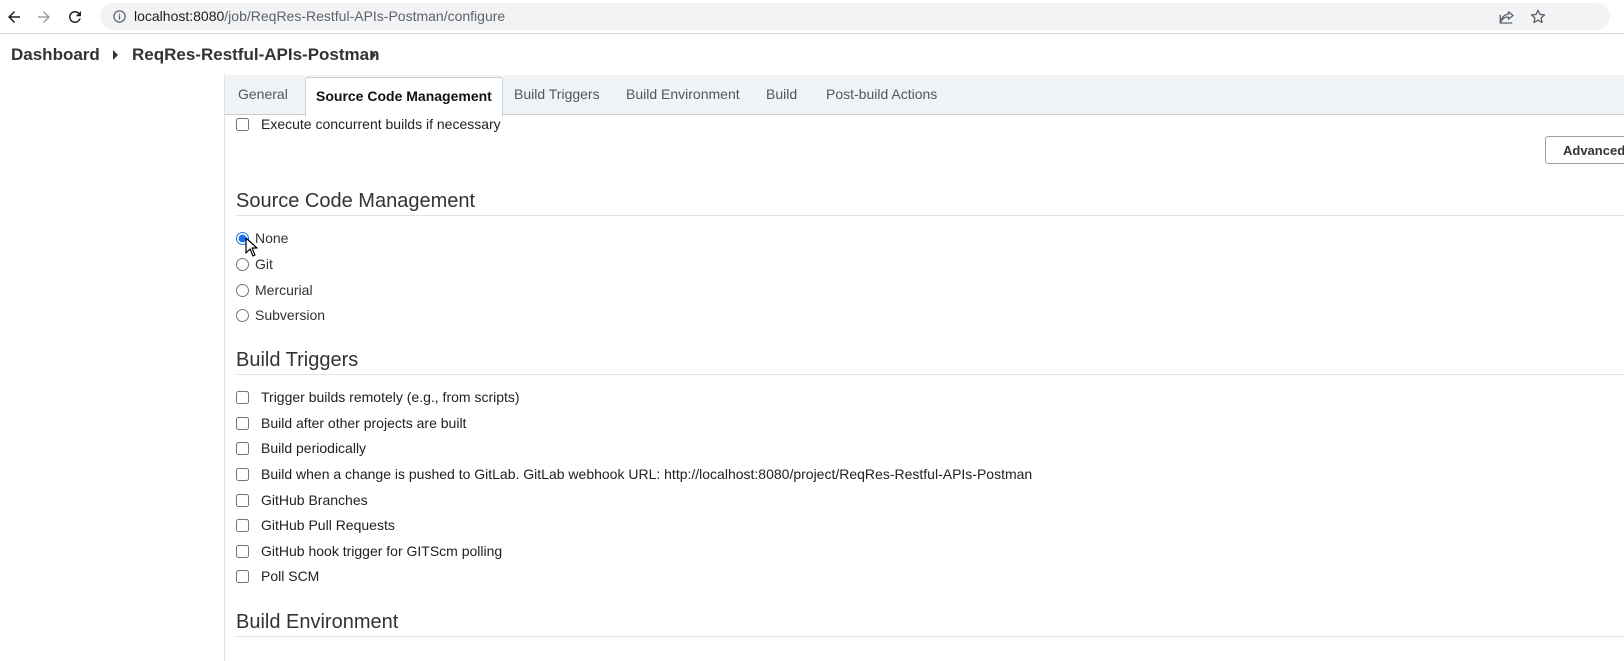 Image resolution: width=1624 pixels, height=661 pixels. Describe the element at coordinates (242, 290) in the screenshot. I see `scm-mercurial-radio` at that location.